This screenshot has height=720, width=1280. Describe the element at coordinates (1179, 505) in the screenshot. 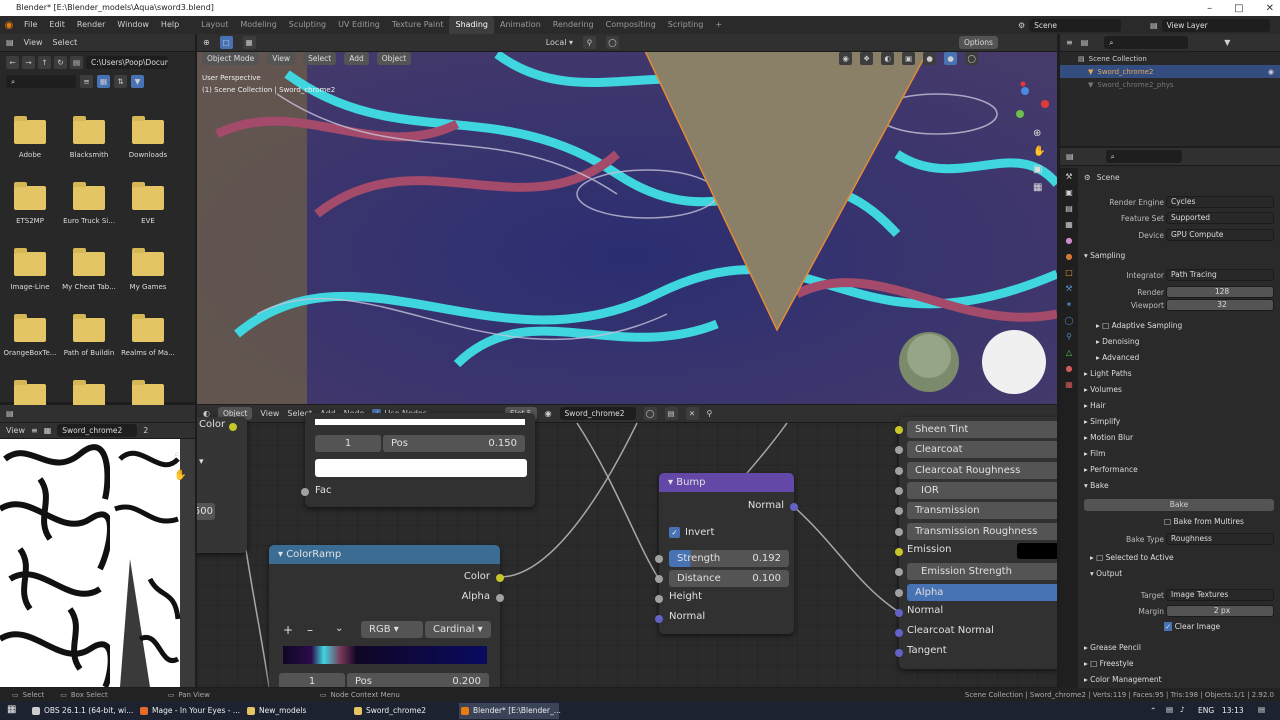

I see `bake-button: Bake` at that location.